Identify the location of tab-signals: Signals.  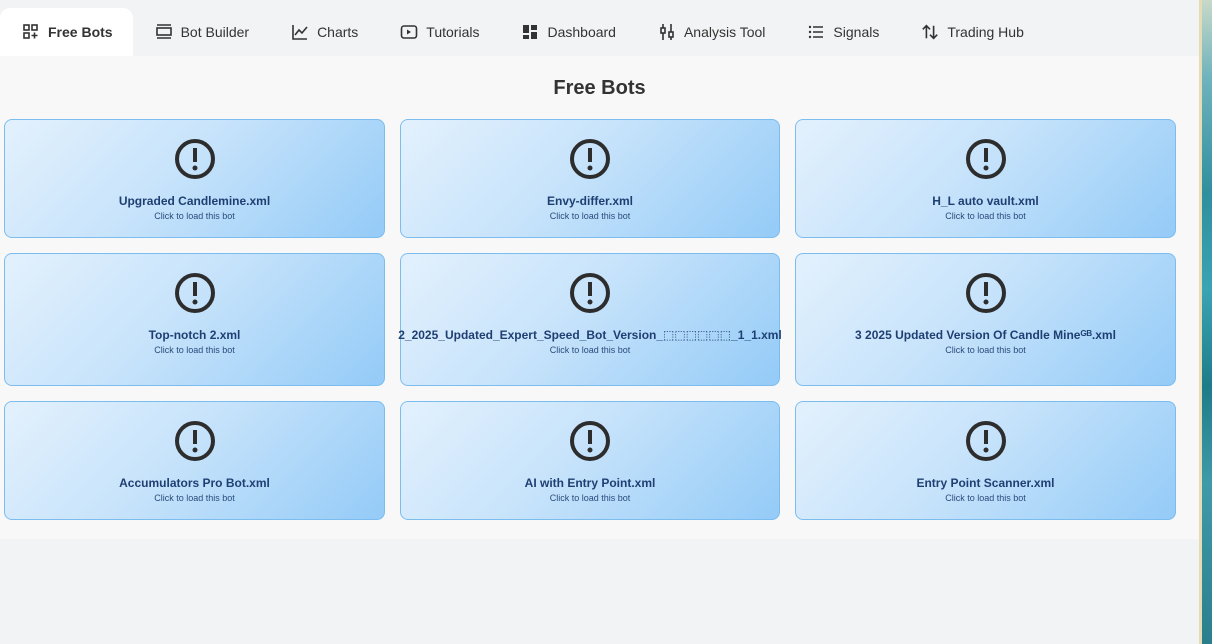
(842, 32).